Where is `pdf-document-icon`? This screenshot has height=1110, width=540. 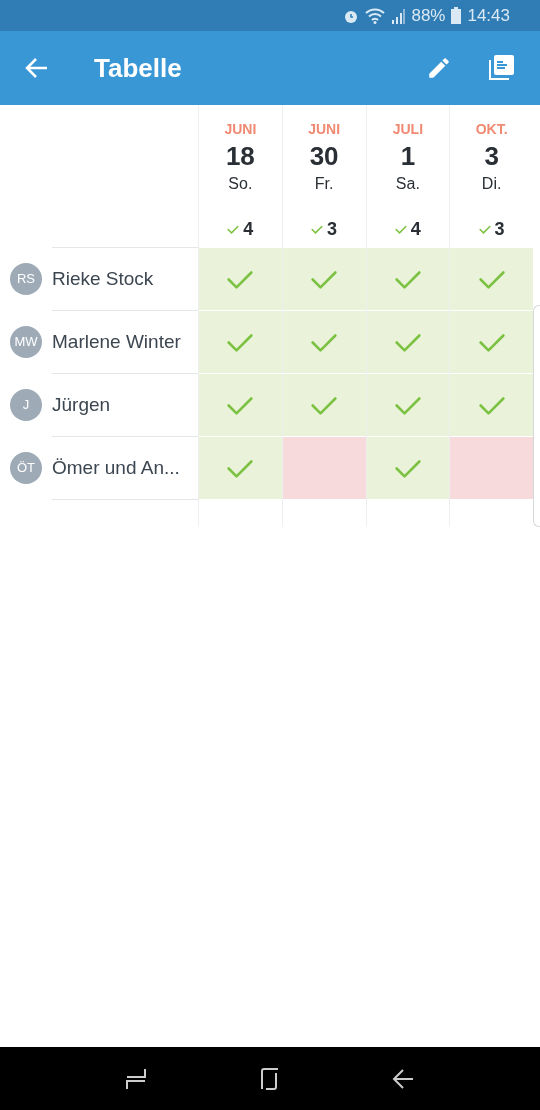 pdf-document-icon is located at coordinates (501, 68).